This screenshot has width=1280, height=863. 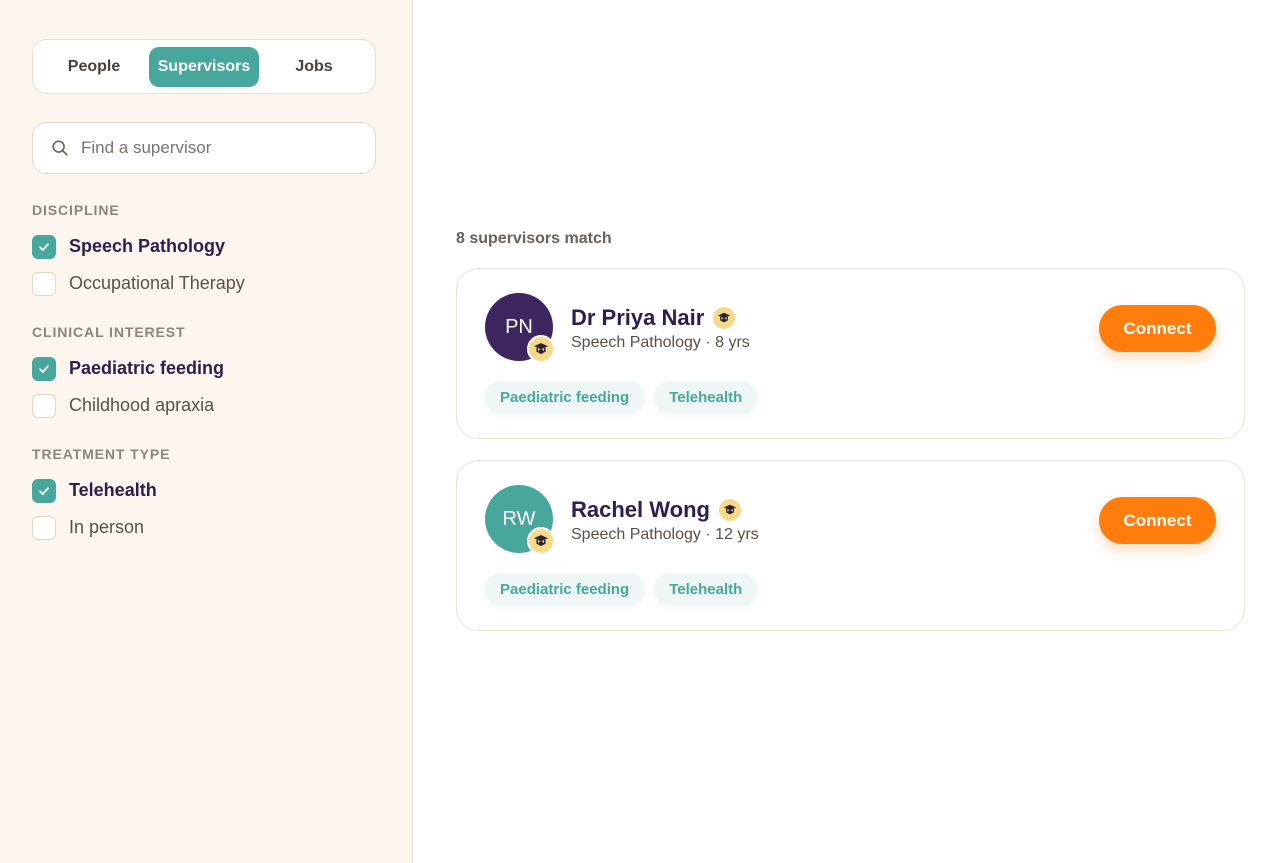 I want to click on avatar-initials: PN, so click(x=519, y=326).